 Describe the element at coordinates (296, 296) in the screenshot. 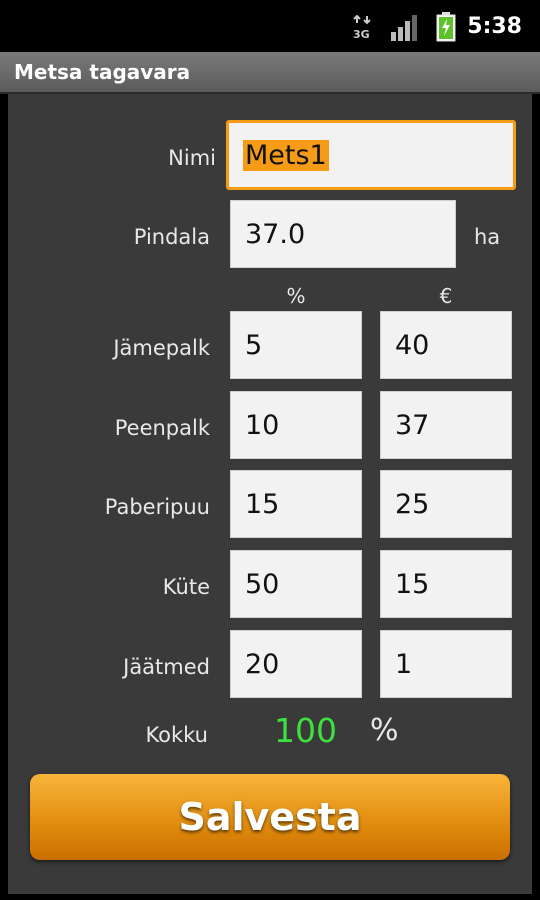

I see `percent-column-header: %` at that location.